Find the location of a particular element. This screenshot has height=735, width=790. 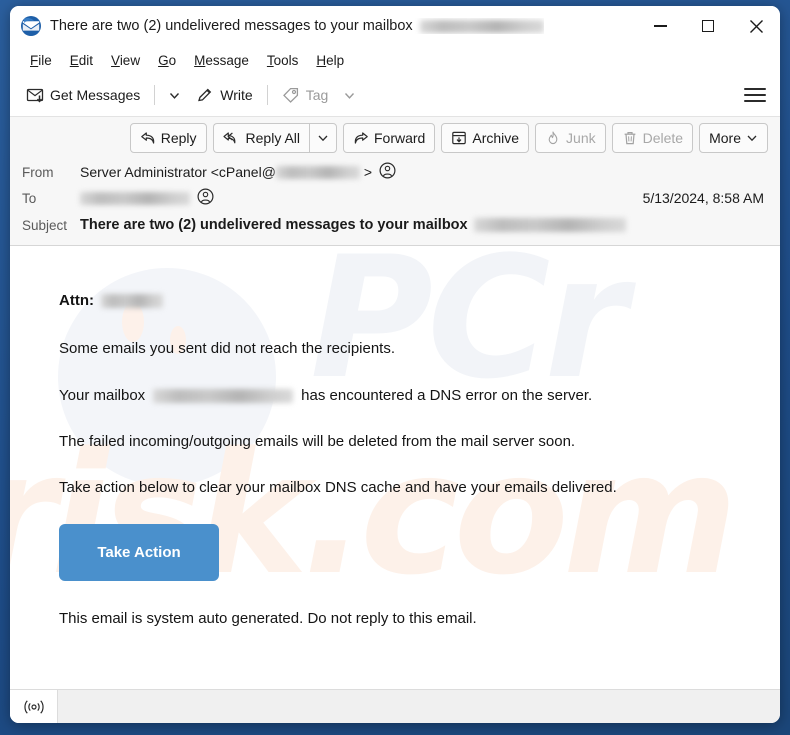

write-label: Write is located at coordinates (236, 95).